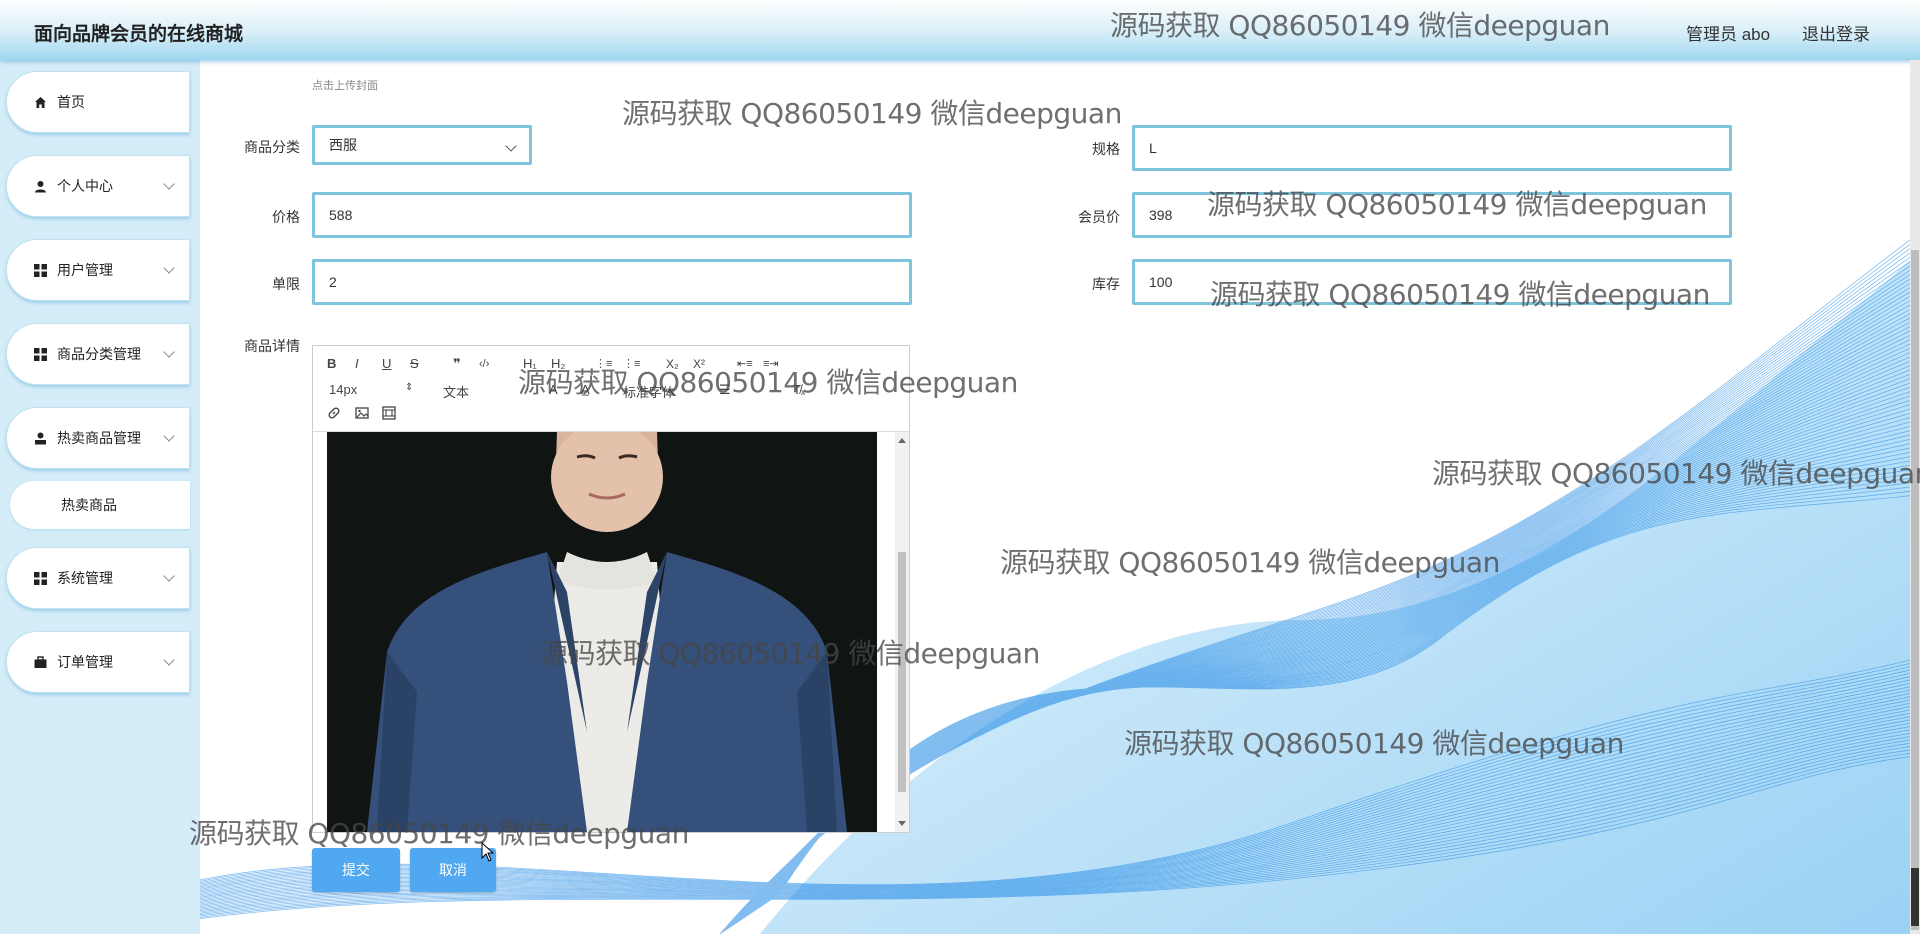 The image size is (1920, 934). I want to click on video-icon, so click(389, 415).